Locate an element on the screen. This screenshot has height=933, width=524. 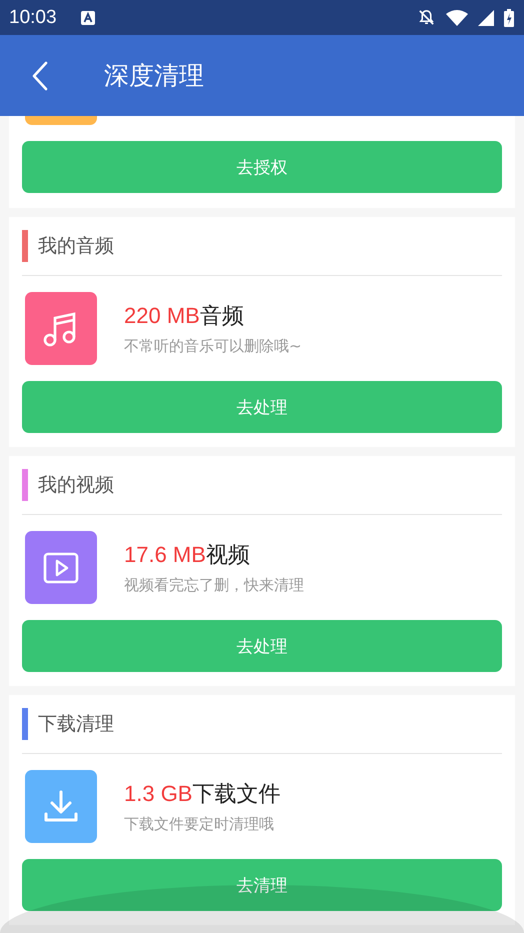
size-headline: 17.6 MB视频 is located at coordinates (187, 555).